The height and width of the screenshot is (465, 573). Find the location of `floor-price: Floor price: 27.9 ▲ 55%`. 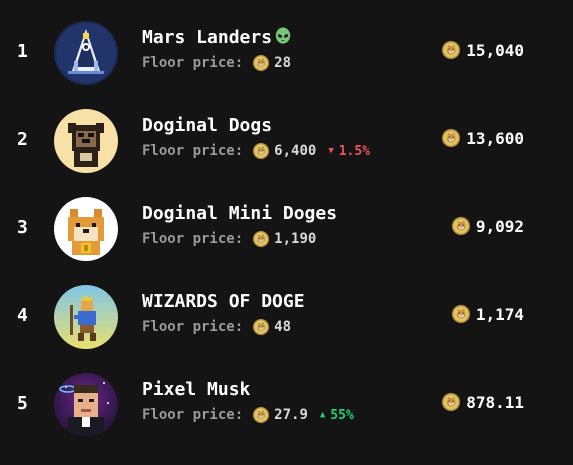

floor-price: Floor price: 27.9 ▲ 55% is located at coordinates (248, 415).